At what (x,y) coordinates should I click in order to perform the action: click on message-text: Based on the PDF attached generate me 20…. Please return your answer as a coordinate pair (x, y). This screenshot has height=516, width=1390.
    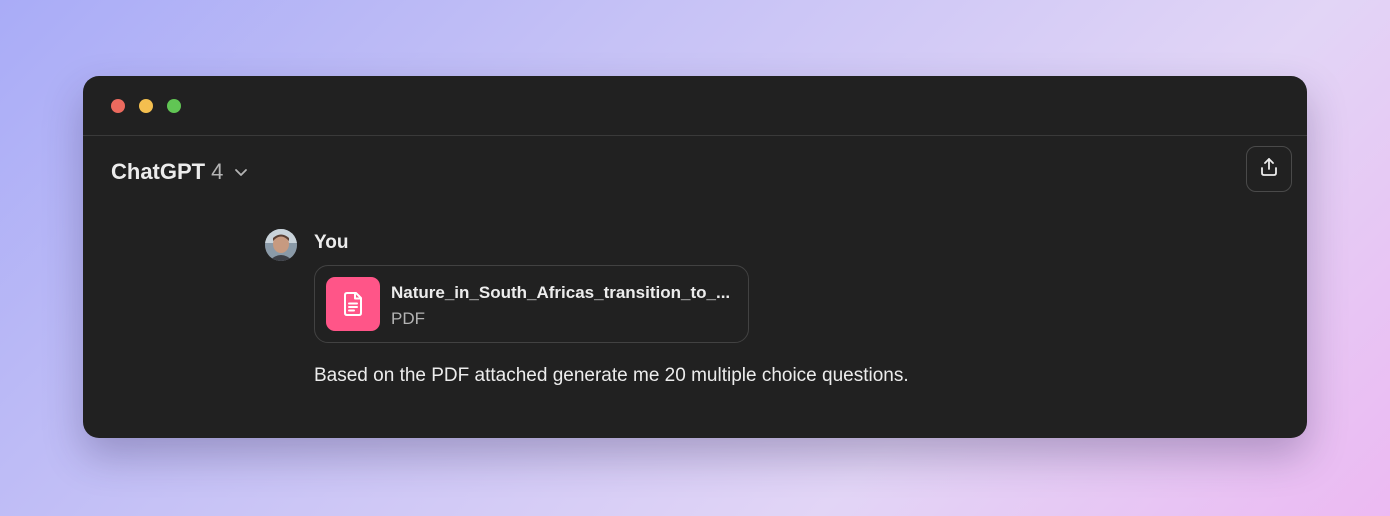
    Looking at the image, I should click on (611, 375).